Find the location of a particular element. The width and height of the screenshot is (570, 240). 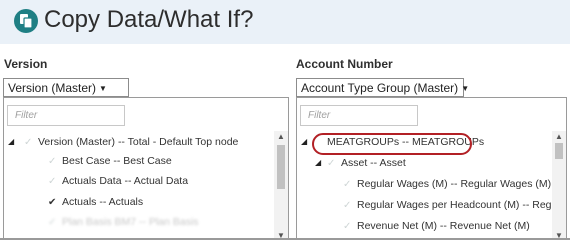

account-dropdown: Account Type Group (Master) ▼ is located at coordinates (382, 87).